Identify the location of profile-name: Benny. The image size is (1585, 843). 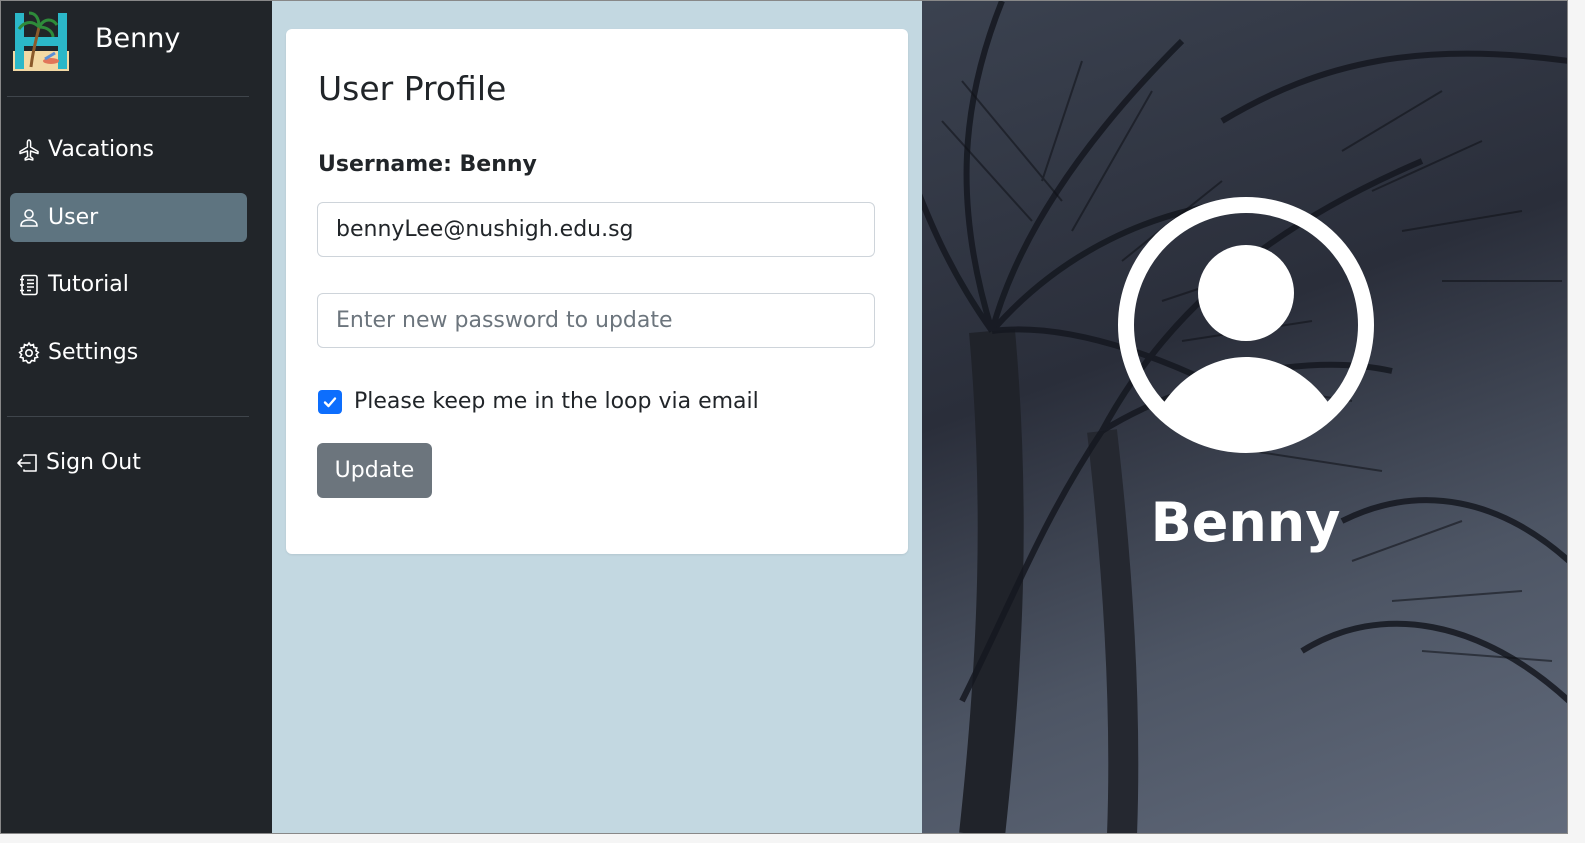
(1245, 522).